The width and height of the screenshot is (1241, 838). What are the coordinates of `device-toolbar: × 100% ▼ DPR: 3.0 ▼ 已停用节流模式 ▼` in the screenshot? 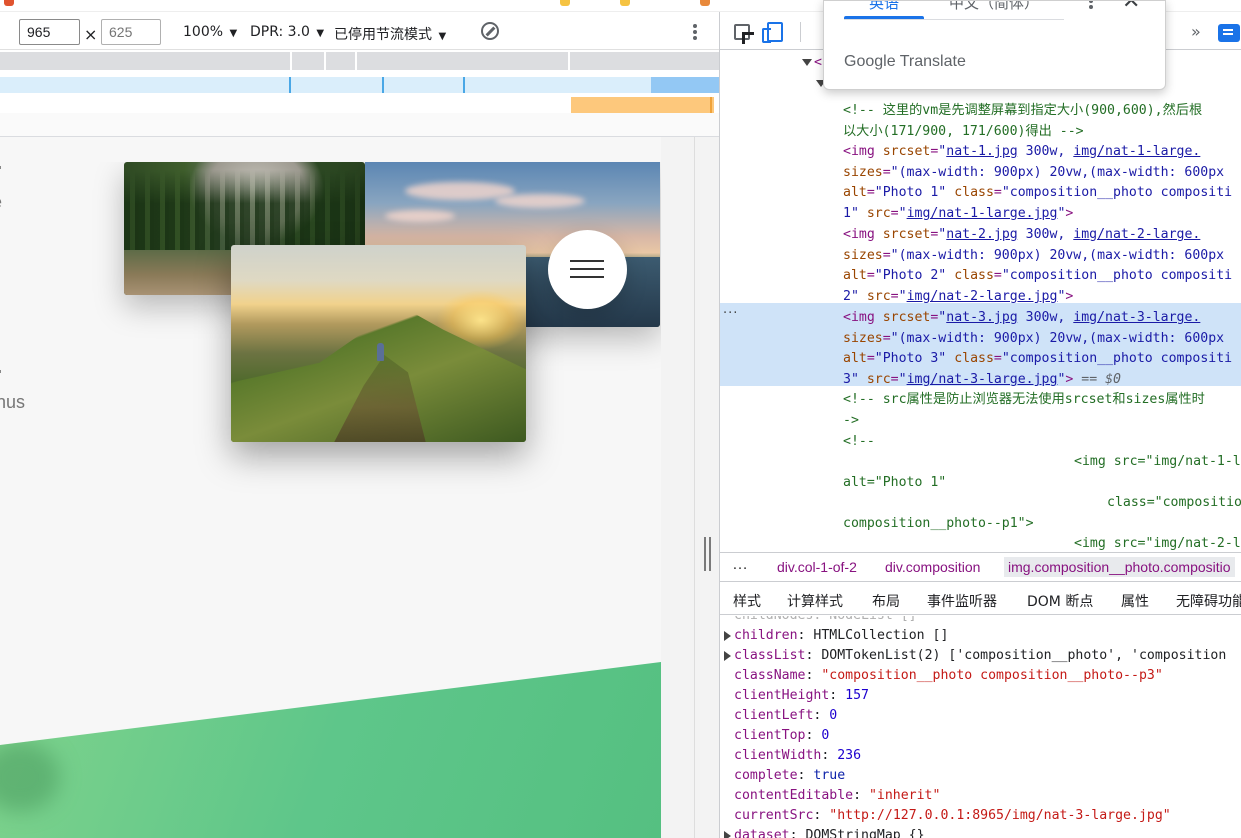 It's located at (359, 31).